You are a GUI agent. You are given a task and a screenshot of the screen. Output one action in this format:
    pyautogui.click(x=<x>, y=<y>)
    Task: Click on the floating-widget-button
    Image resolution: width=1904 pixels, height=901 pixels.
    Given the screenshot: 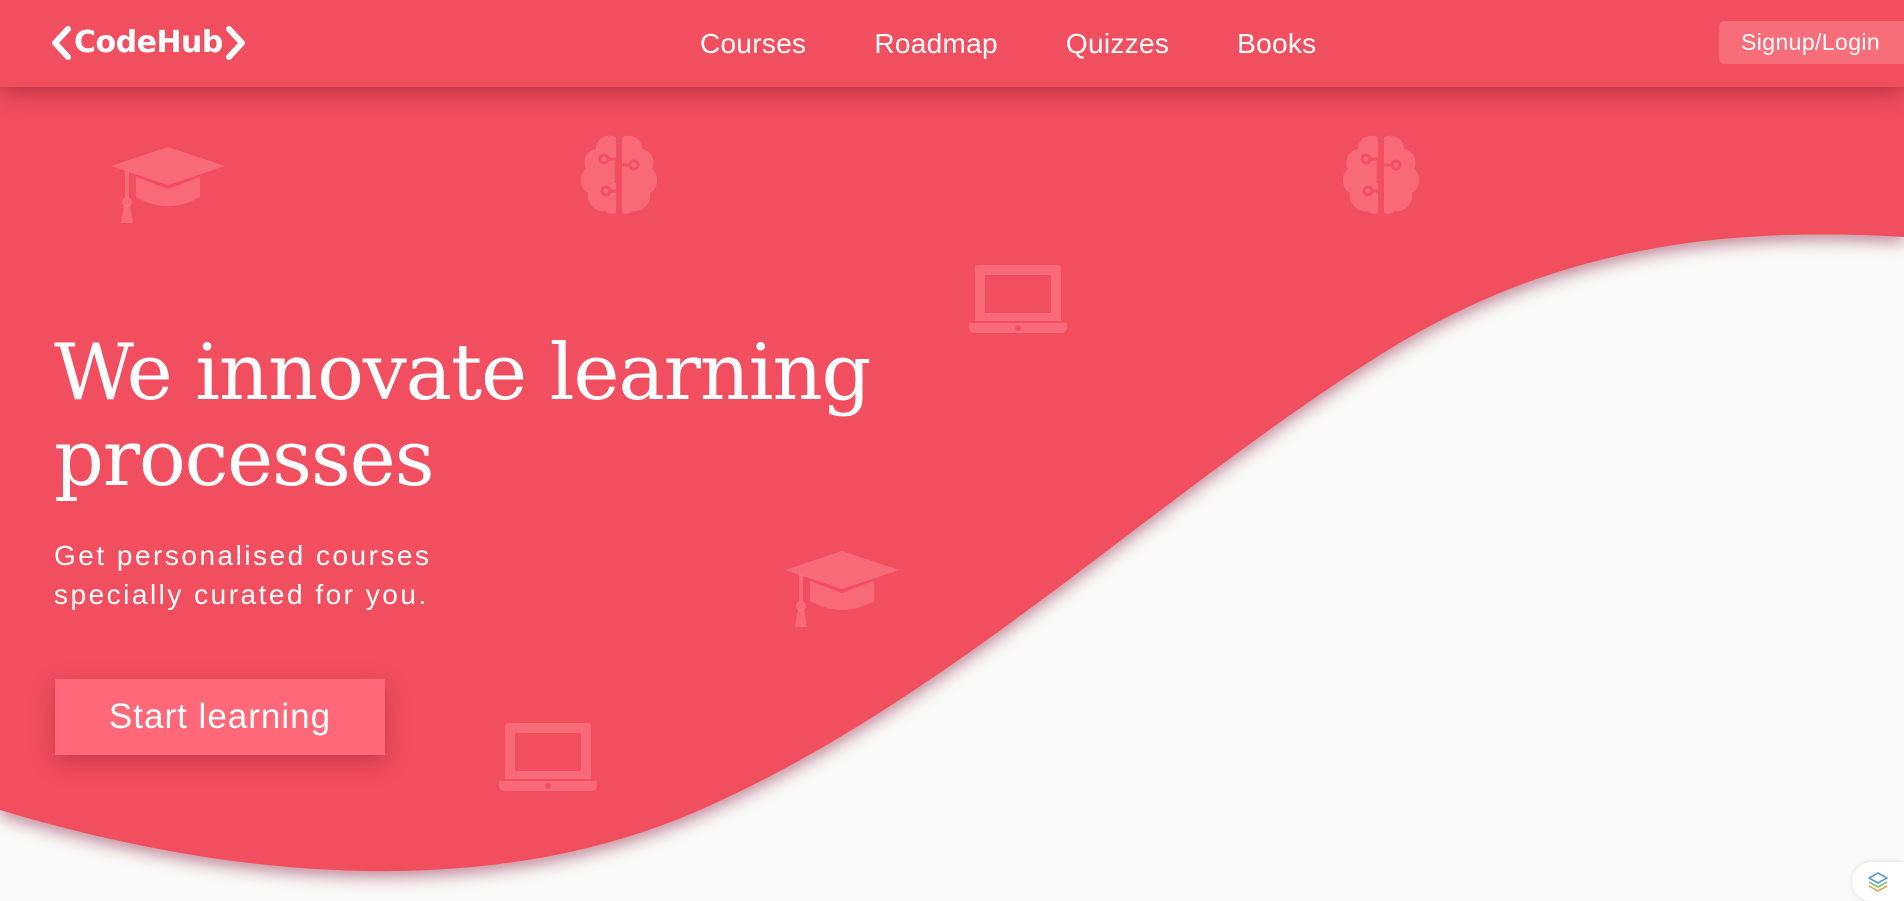 What is the action you would take?
    pyautogui.click(x=1878, y=881)
    